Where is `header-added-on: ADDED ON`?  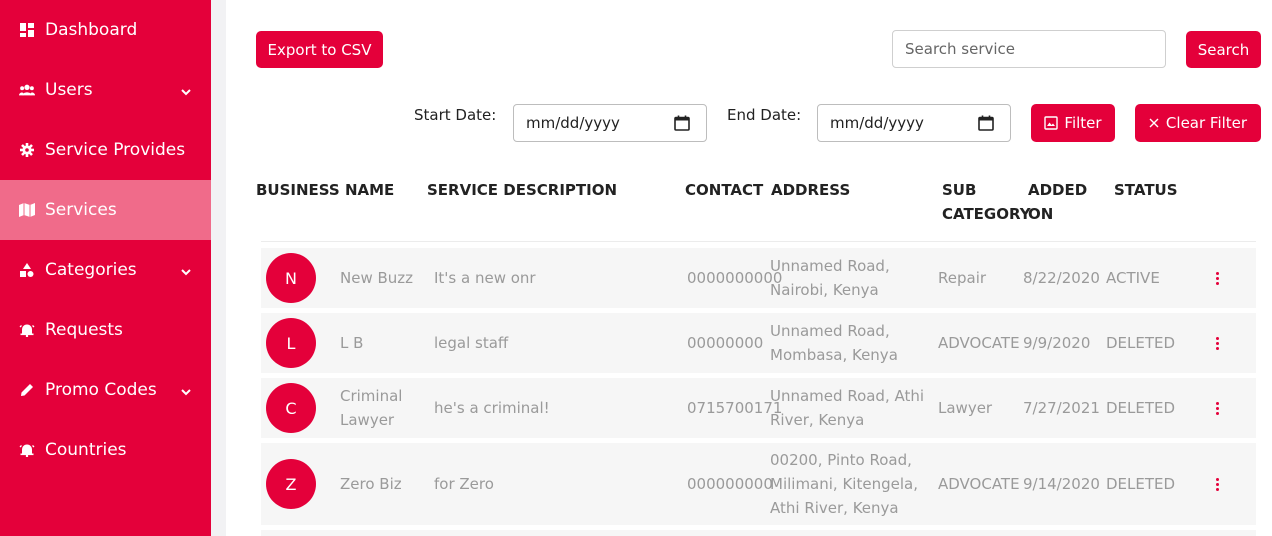
header-added-on: ADDED ON is located at coordinates (1057, 202).